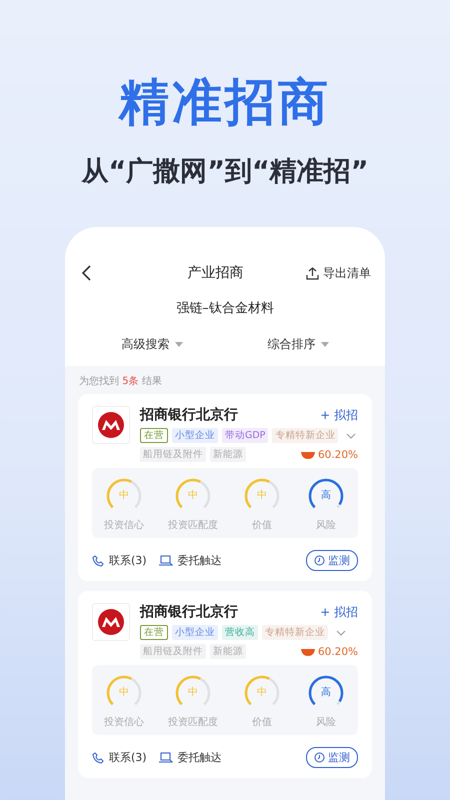 The width and height of the screenshot is (450, 800). I want to click on tag: 营收高, so click(240, 632).